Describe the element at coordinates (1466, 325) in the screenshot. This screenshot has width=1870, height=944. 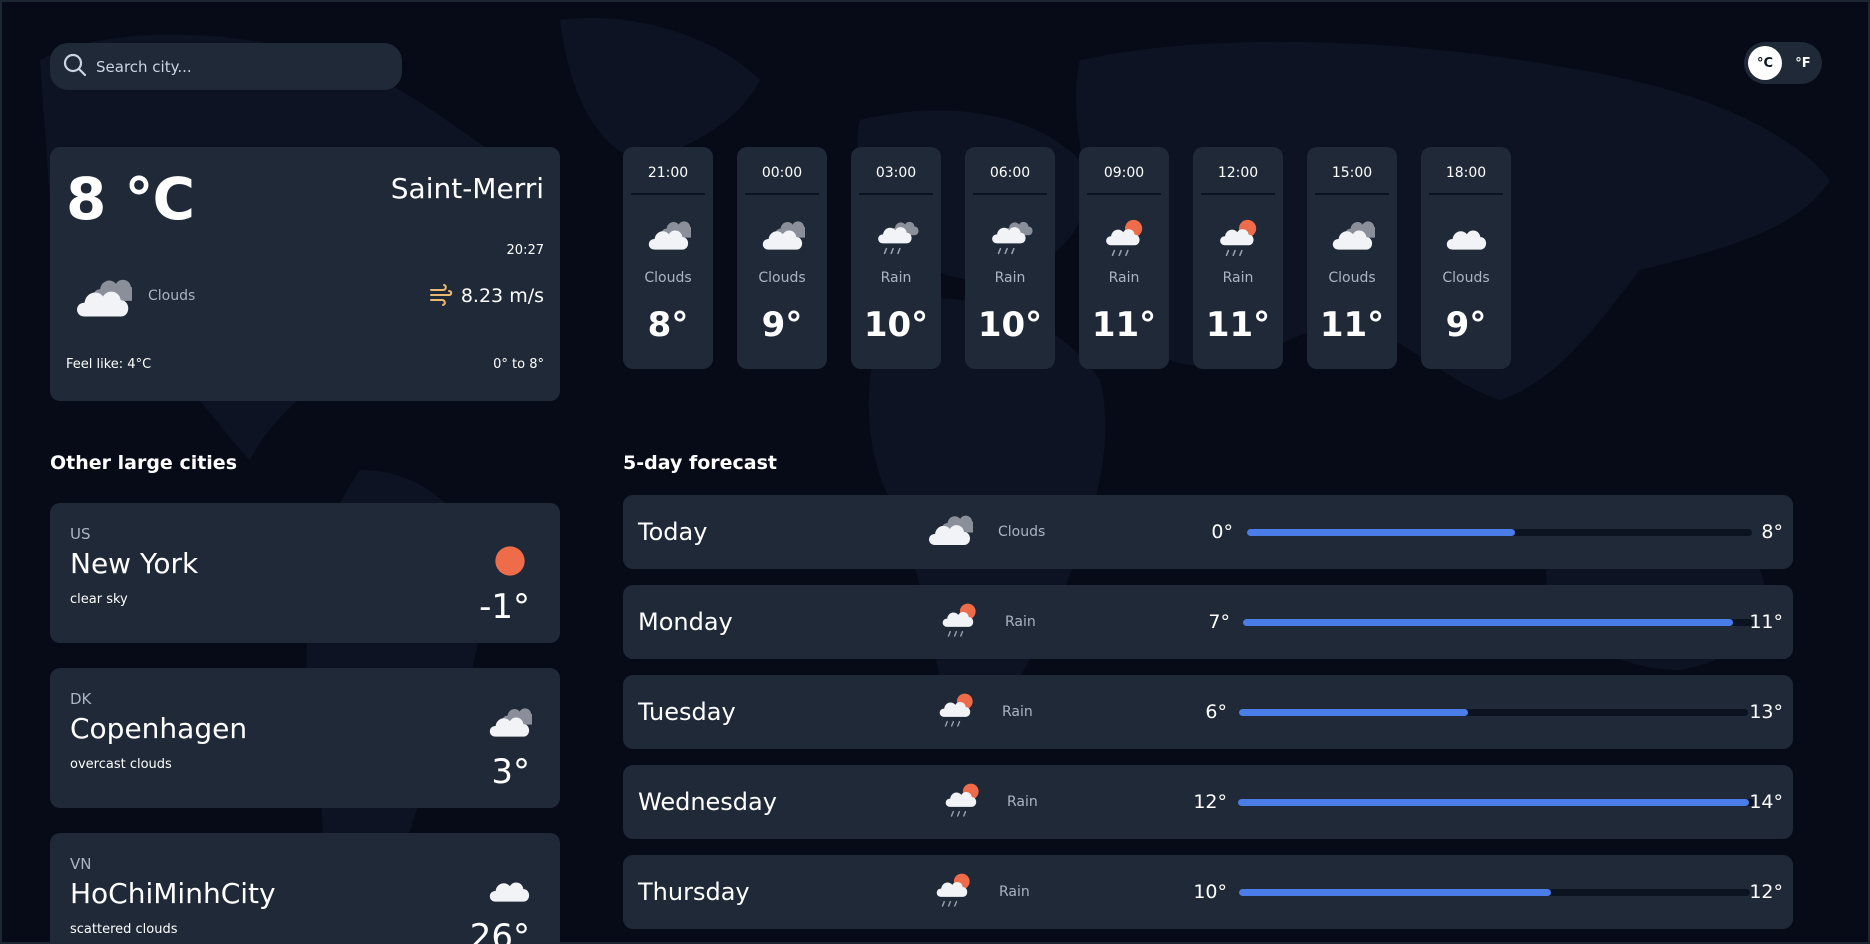
I see `hourly-temp: 9°` at that location.